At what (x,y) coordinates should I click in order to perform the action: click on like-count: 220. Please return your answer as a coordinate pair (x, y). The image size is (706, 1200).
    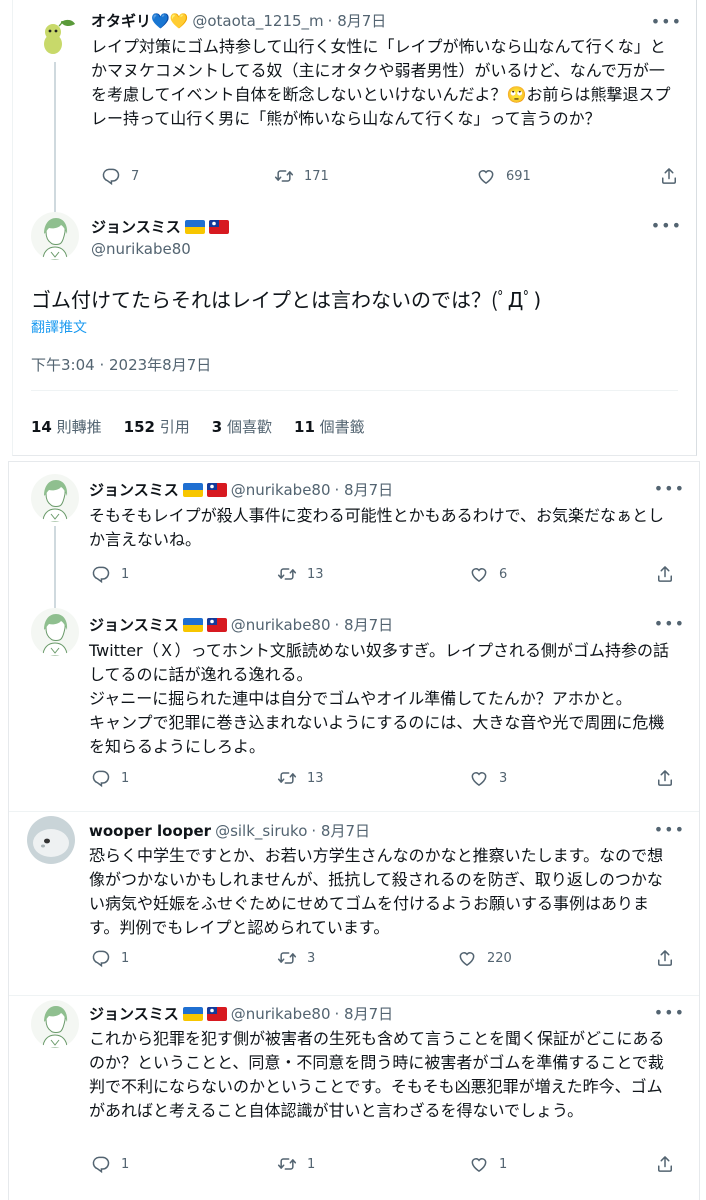
    Looking at the image, I should click on (499, 958).